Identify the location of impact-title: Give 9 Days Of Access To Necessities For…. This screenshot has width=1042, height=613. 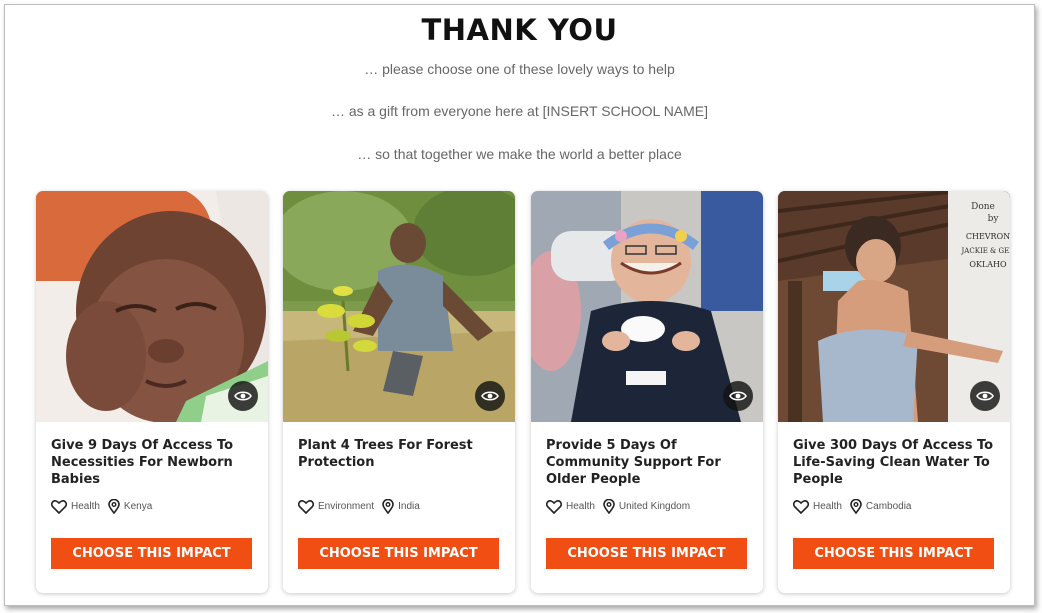
(142, 462).